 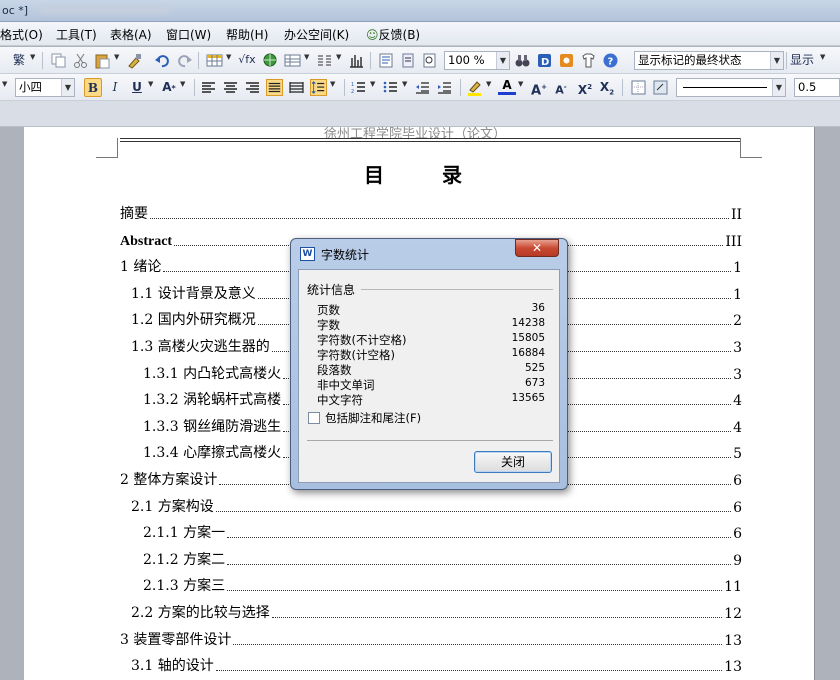 I want to click on grow-font-button: A+, so click(x=539, y=88).